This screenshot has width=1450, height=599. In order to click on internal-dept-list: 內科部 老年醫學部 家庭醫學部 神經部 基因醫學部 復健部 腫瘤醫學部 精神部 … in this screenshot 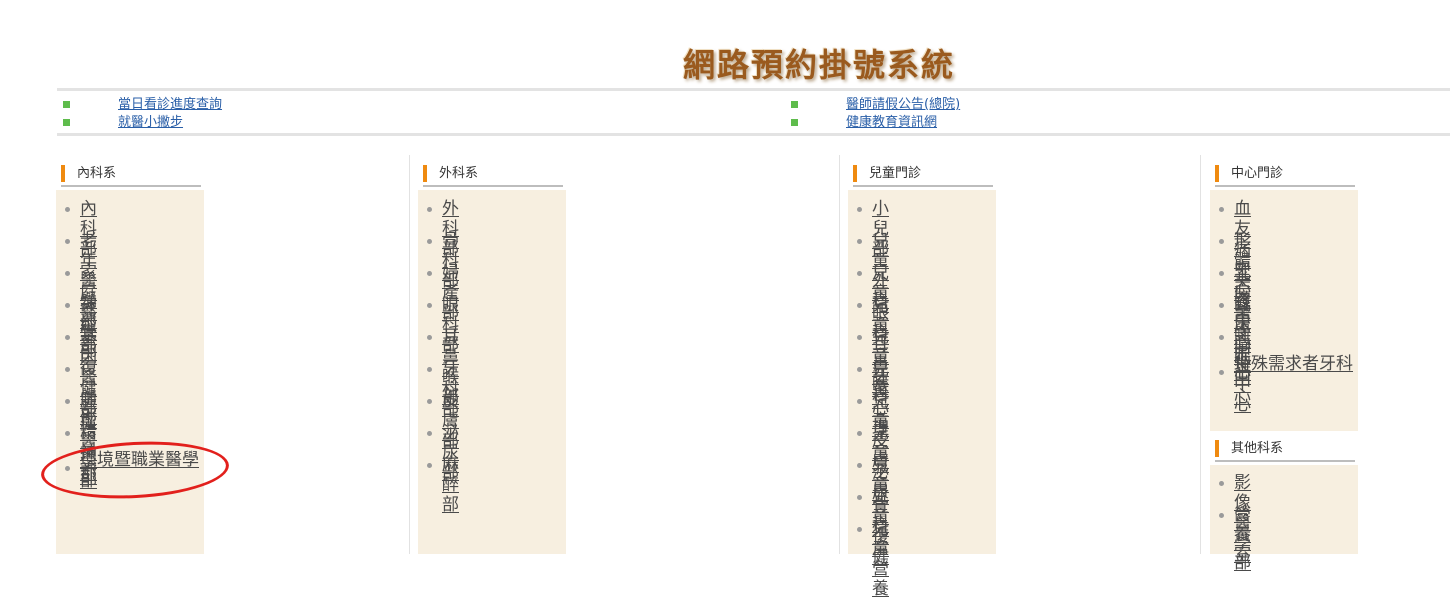, I will do `click(130, 372)`.